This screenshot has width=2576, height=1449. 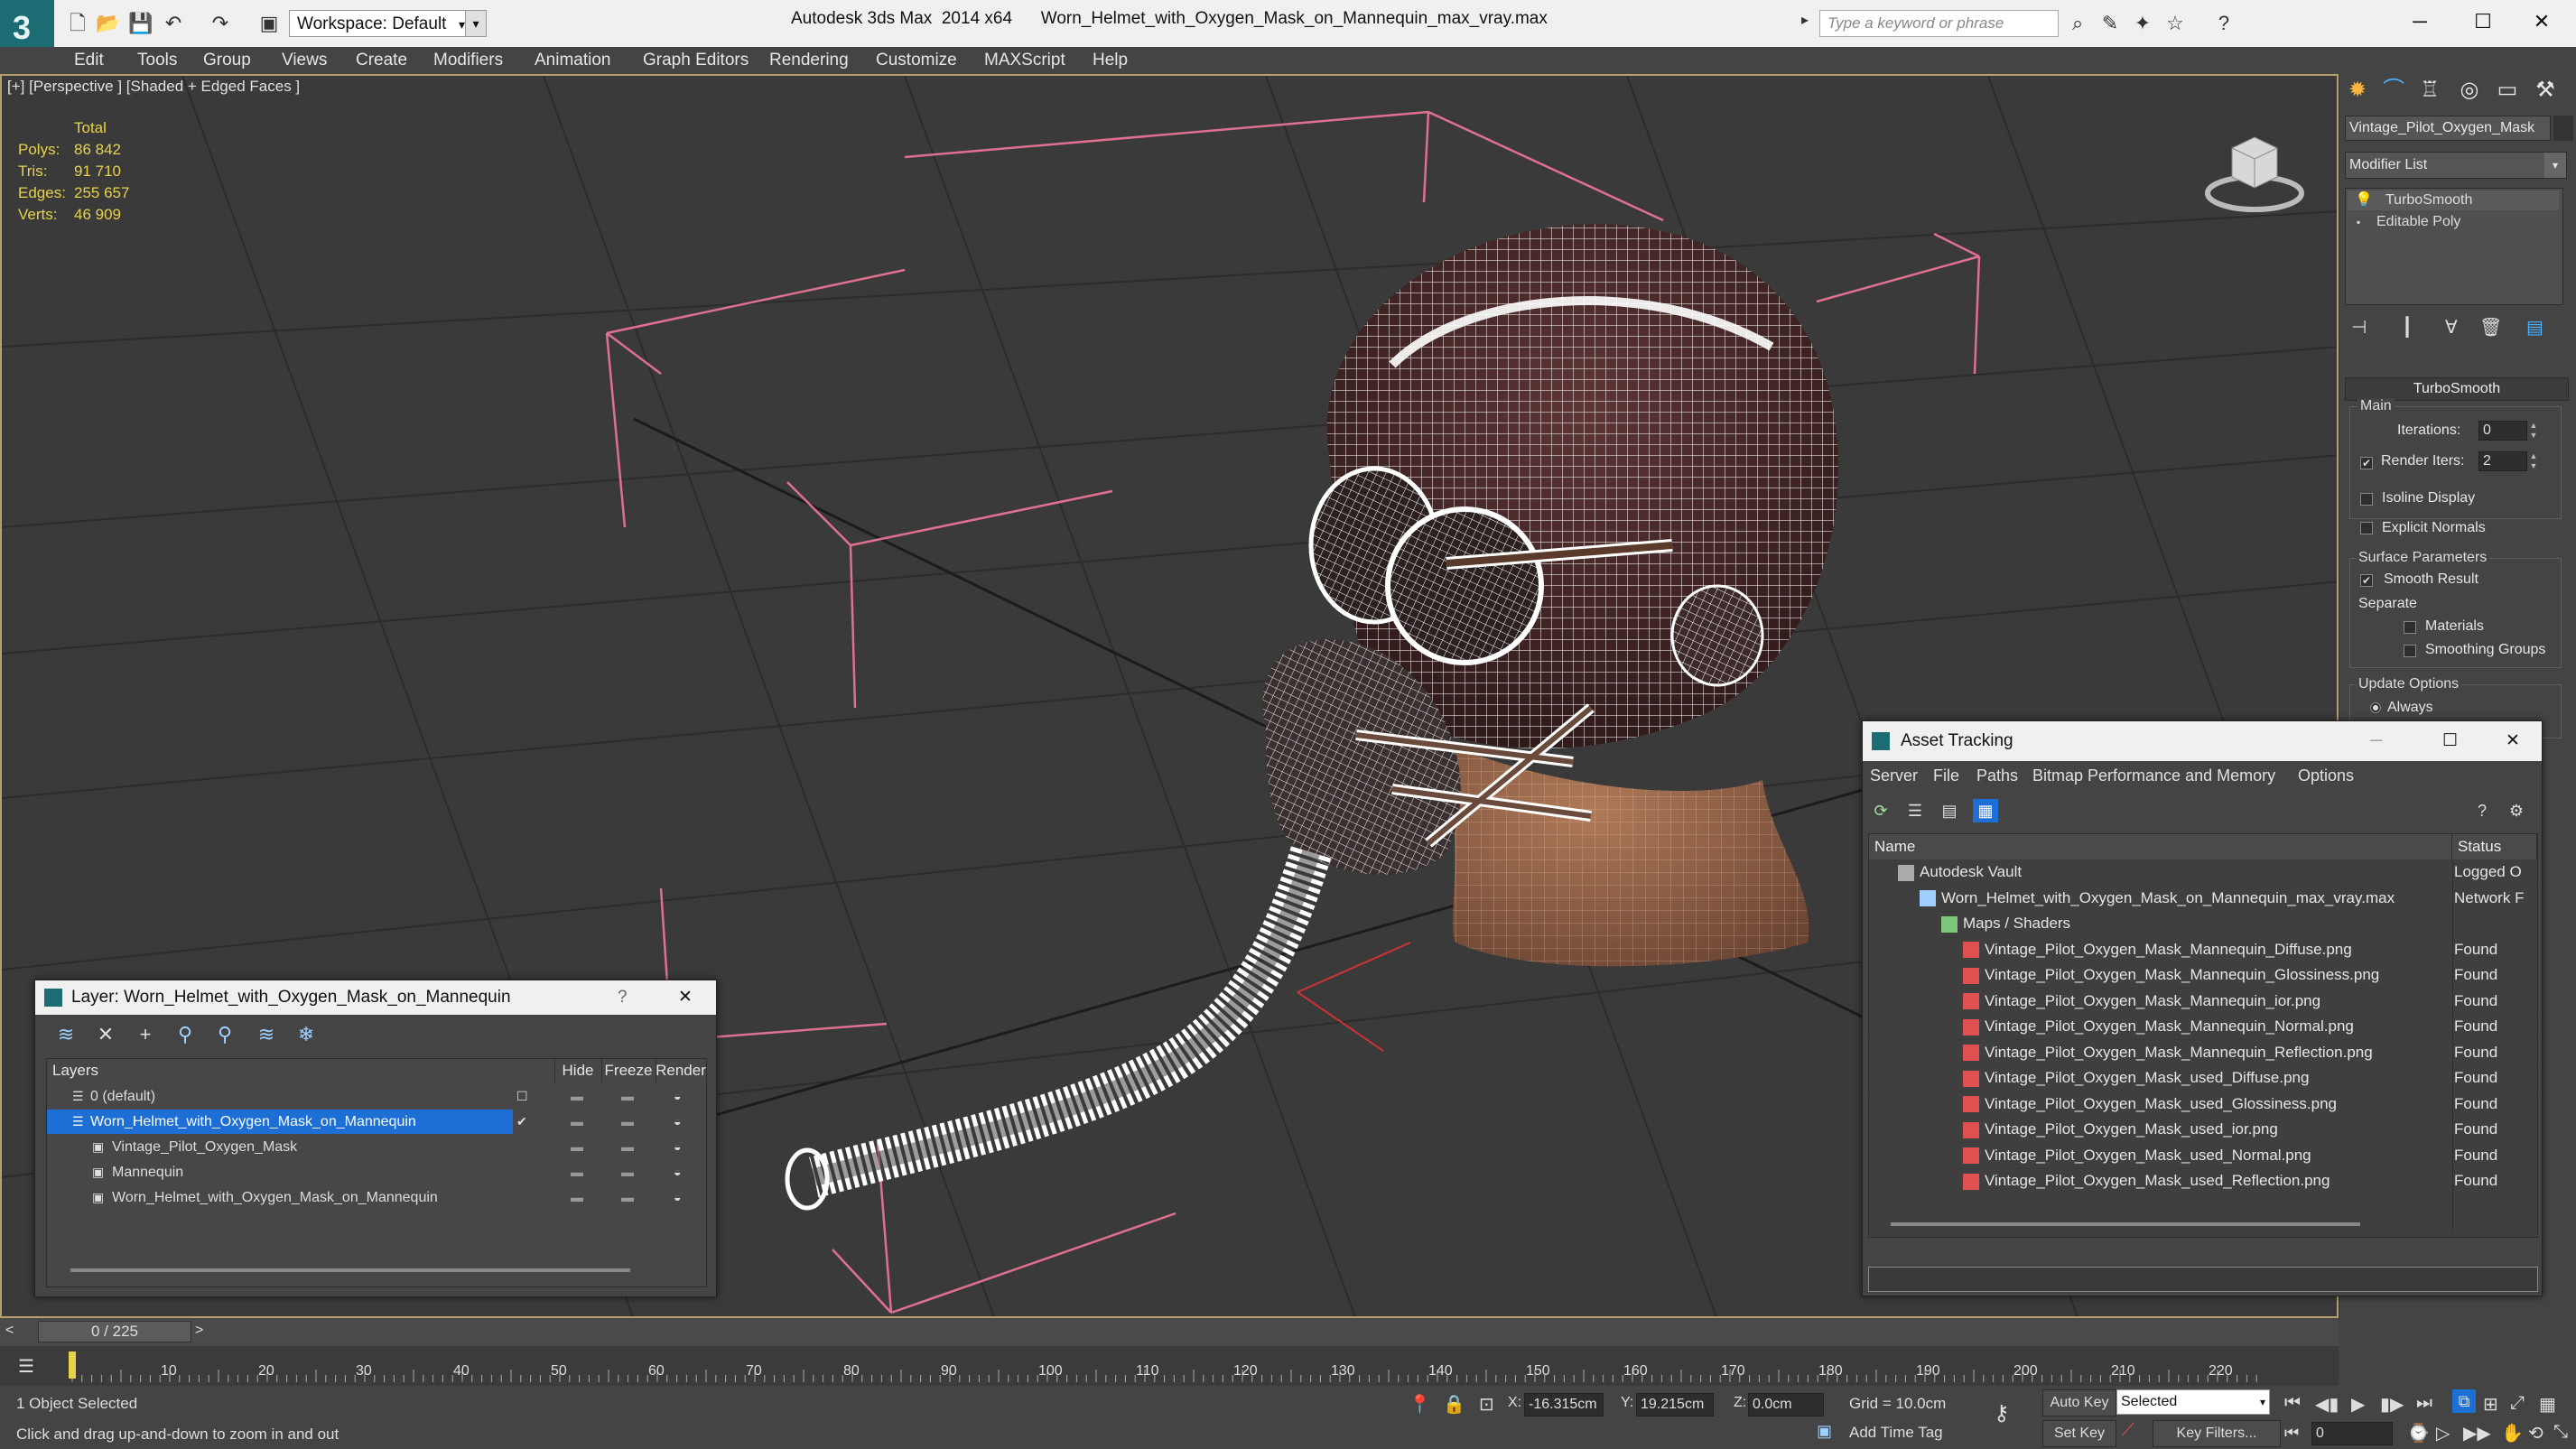 I want to click on render-iters-spinner: 2, so click(x=2502, y=461).